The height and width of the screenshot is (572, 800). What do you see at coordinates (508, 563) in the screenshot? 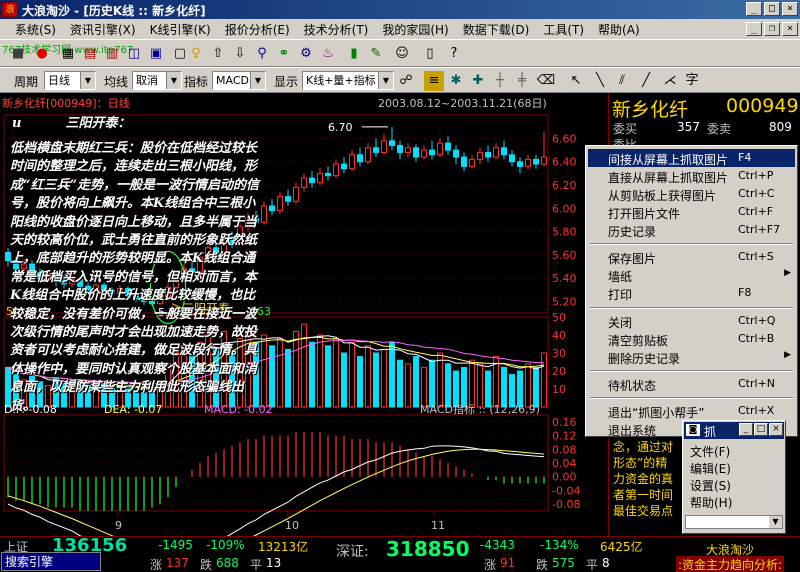
I see `sz-up-count: 91` at bounding box center [508, 563].